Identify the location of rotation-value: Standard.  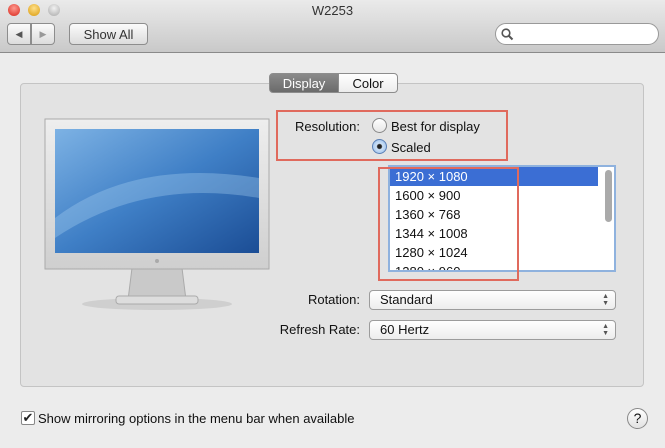
(406, 299).